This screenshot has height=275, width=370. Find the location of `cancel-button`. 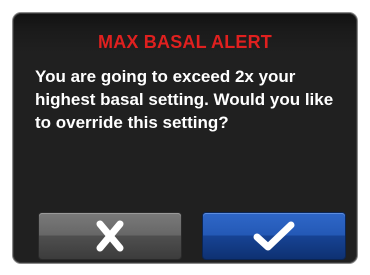

cancel-button is located at coordinates (110, 236).